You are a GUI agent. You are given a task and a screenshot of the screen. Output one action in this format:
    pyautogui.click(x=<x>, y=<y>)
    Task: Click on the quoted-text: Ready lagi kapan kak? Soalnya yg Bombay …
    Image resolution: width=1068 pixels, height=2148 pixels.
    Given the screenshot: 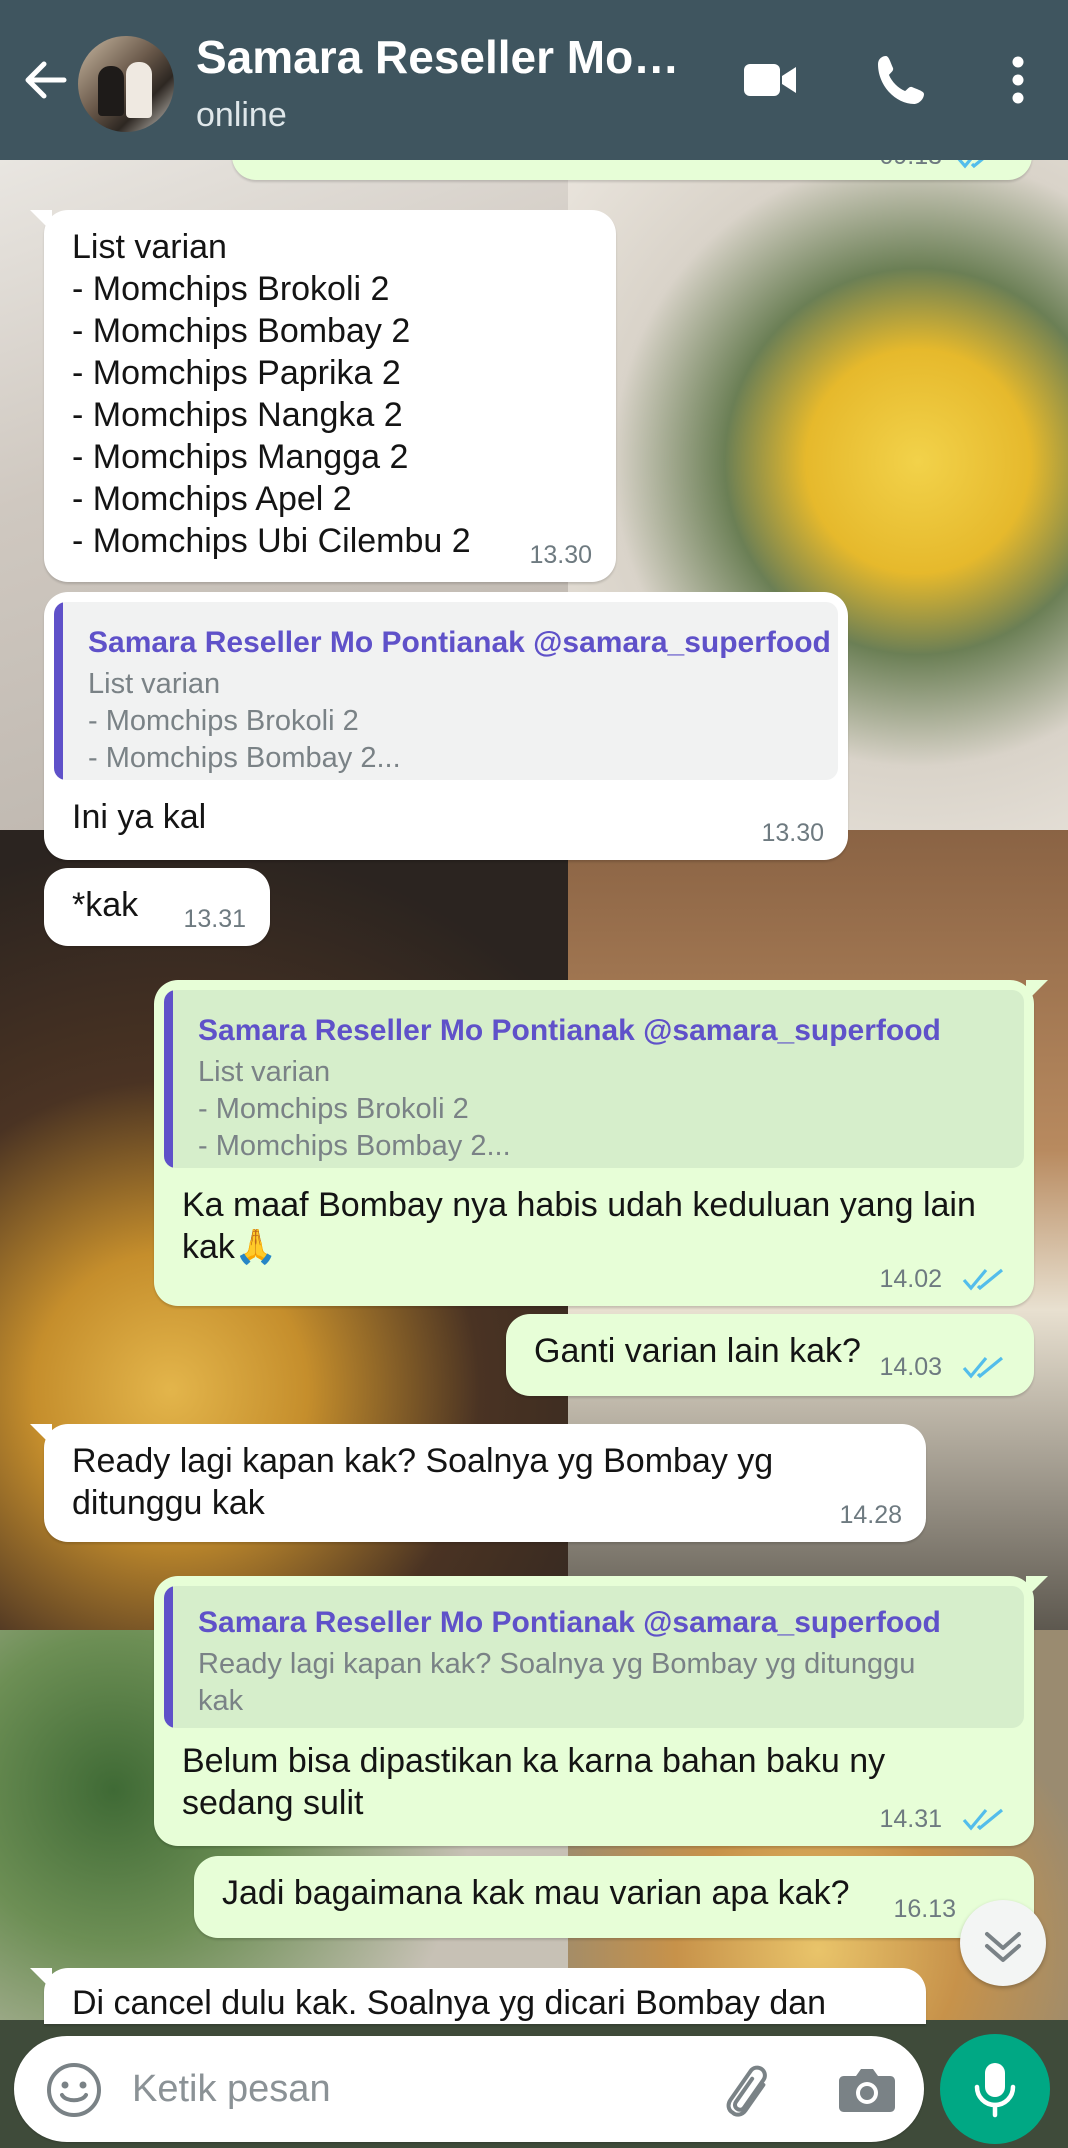 What is the action you would take?
    pyautogui.click(x=557, y=1682)
    